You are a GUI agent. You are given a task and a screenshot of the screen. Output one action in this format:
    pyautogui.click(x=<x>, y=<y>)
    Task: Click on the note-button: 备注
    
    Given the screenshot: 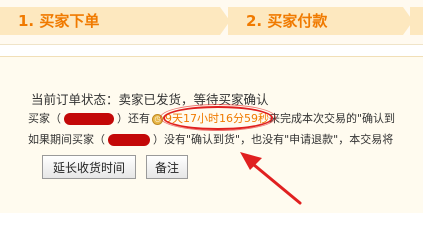 What is the action you would take?
    pyautogui.click(x=167, y=167)
    